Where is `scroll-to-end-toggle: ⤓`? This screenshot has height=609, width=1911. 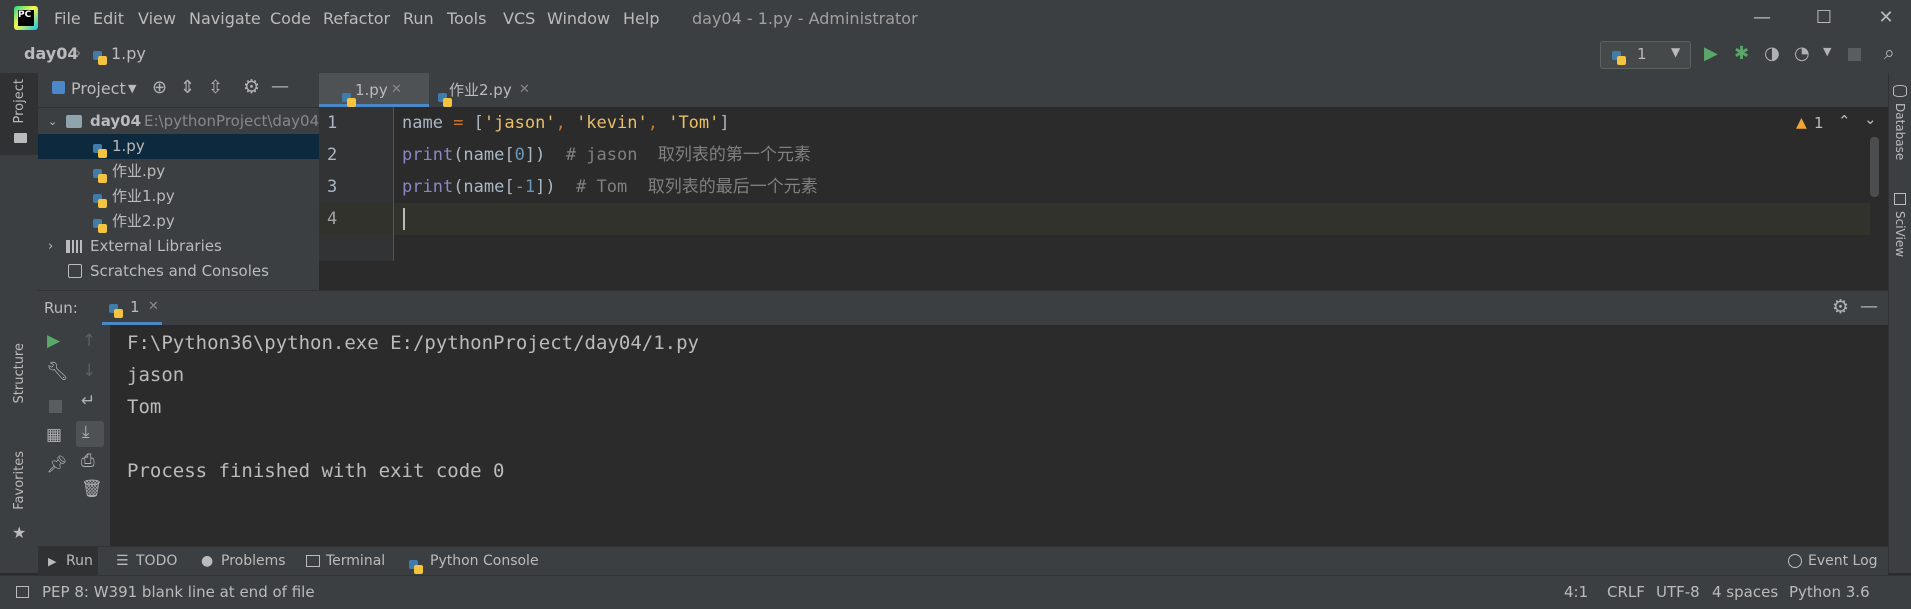
scroll-to-end-toggle: ⤓ is located at coordinates (90, 434).